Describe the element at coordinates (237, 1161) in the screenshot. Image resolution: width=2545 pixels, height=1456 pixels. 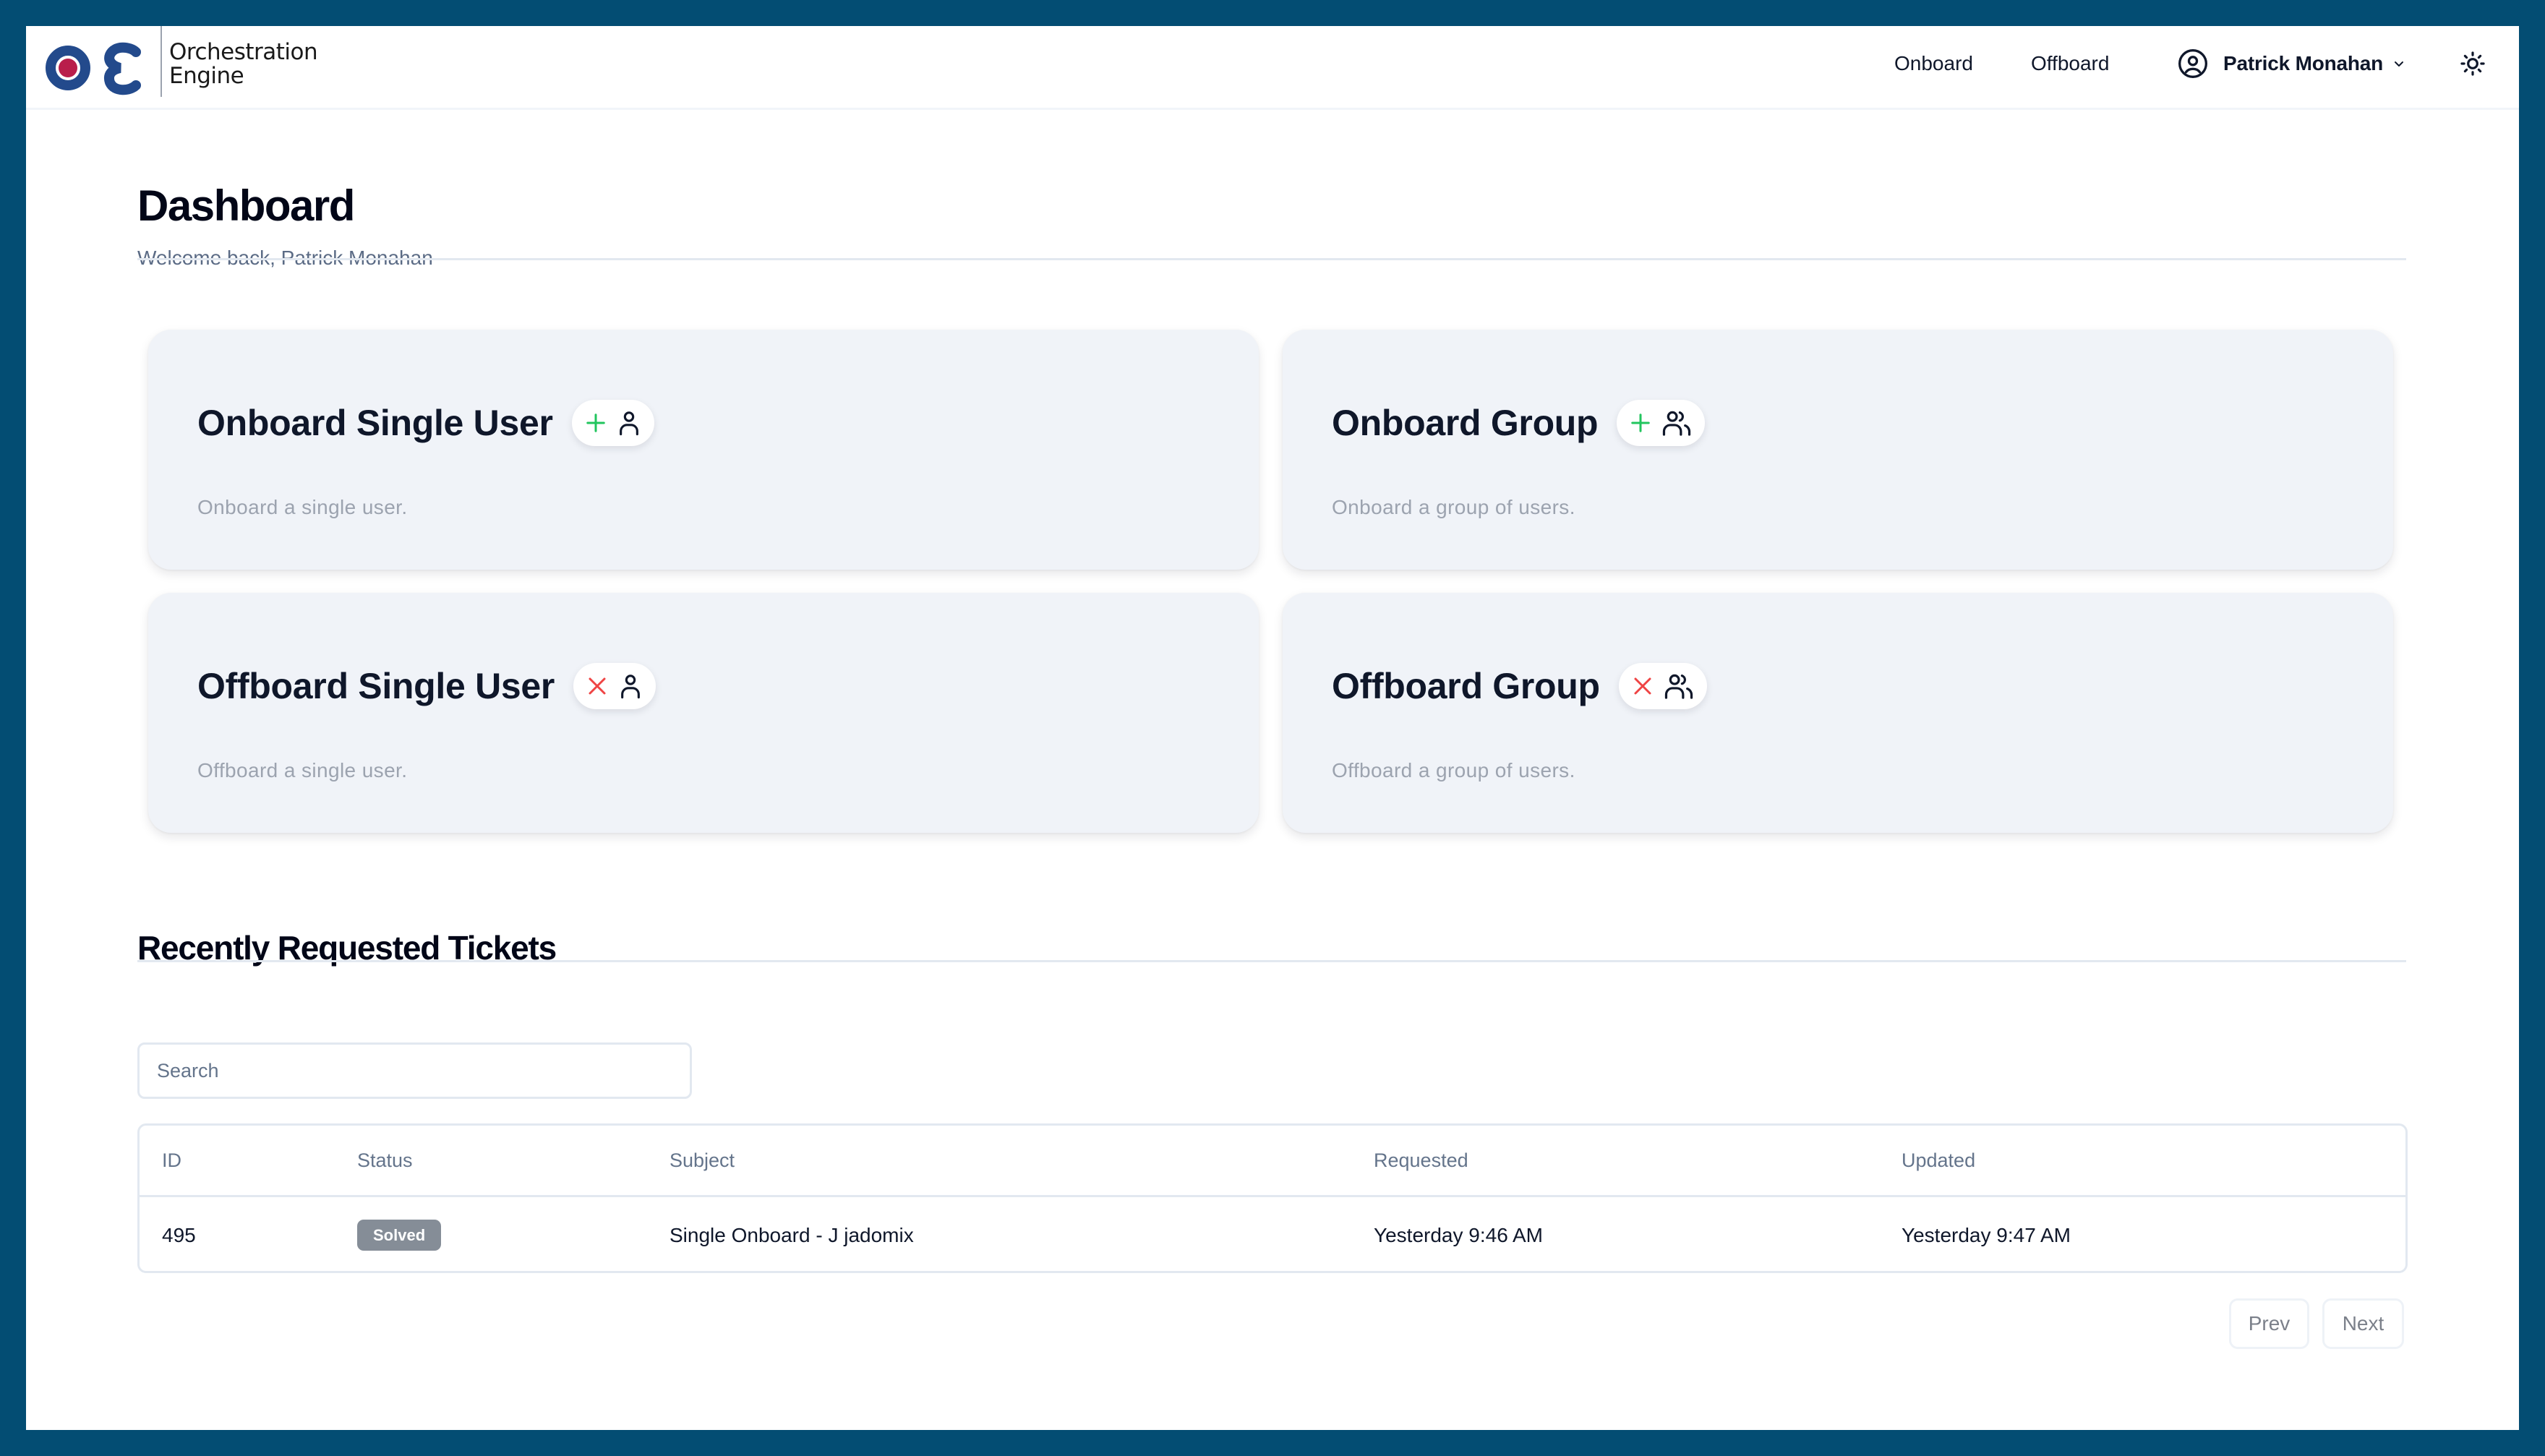
I see `column-header-id: ID` at that location.